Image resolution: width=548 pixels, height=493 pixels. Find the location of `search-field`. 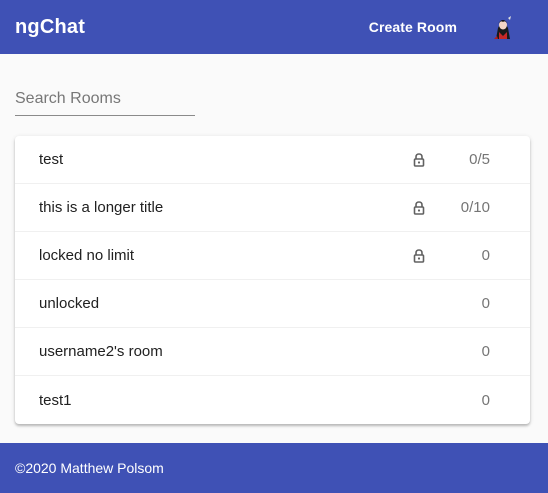

search-field is located at coordinates (105, 102).